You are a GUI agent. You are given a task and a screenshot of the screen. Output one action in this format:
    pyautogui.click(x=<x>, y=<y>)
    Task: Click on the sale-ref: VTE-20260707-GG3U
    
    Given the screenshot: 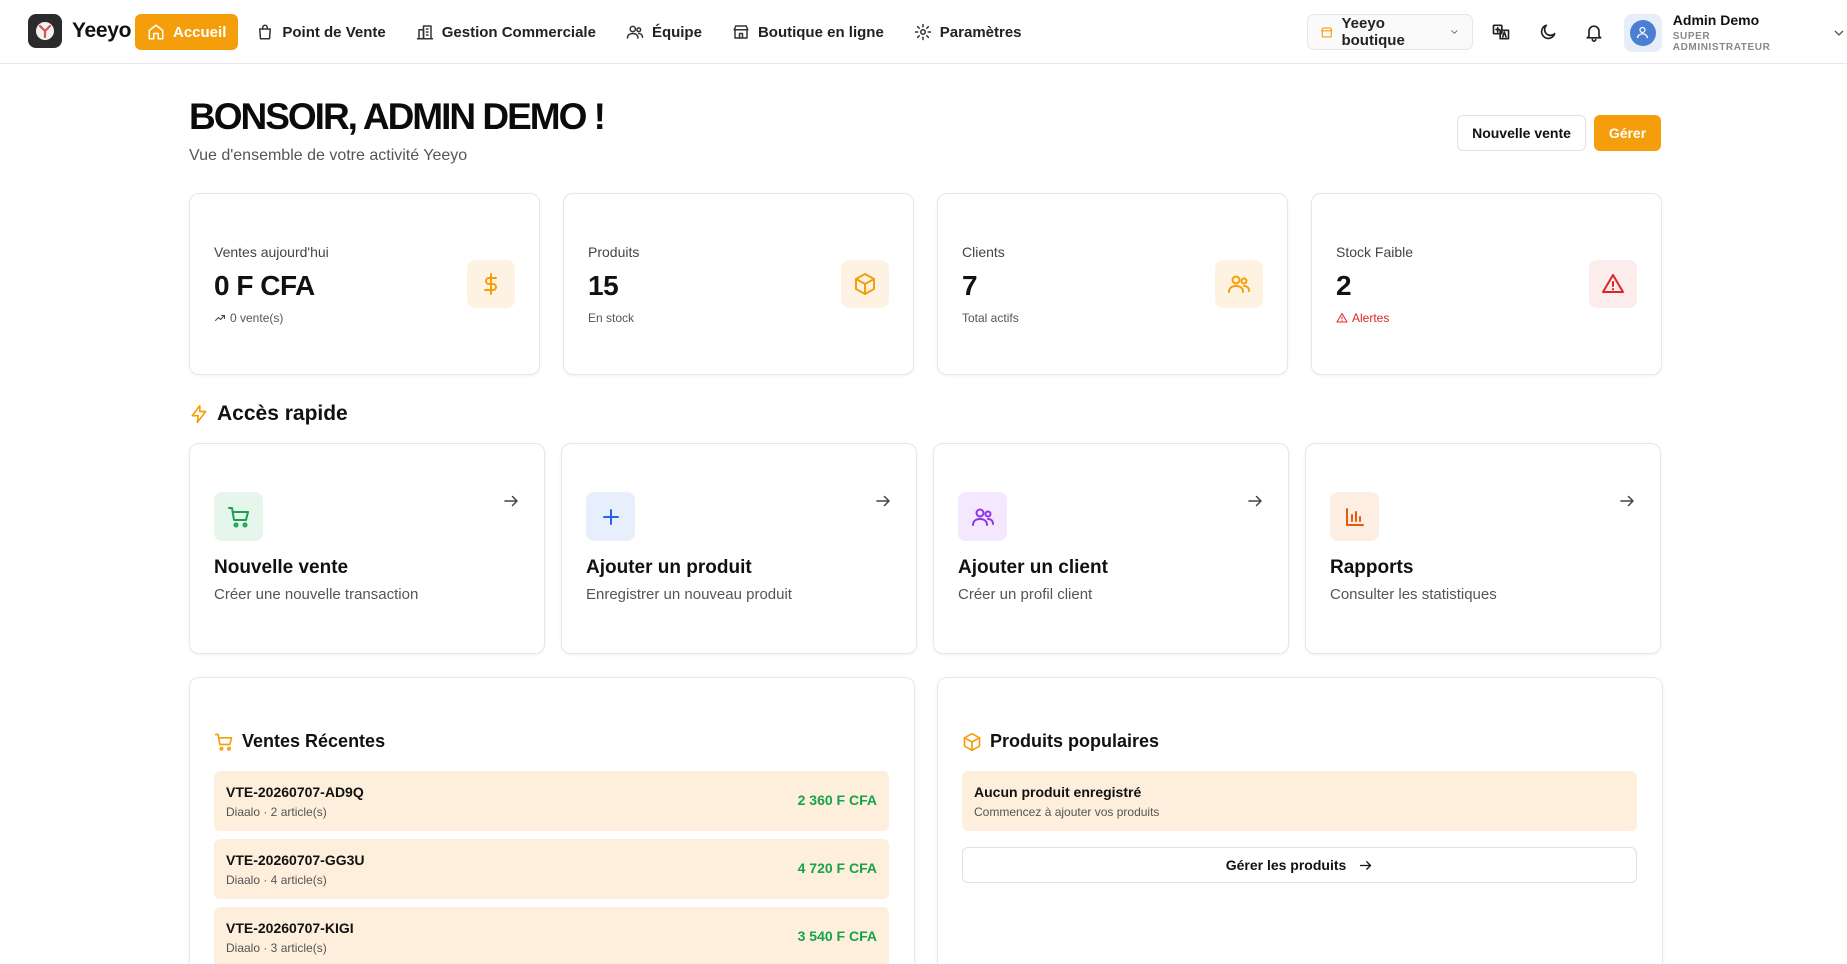 What is the action you would take?
    pyautogui.click(x=295, y=860)
    